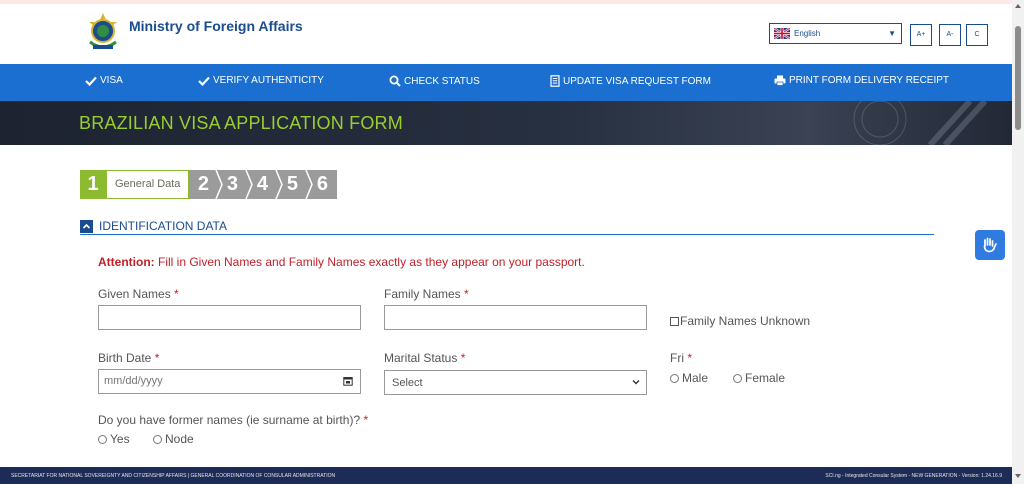 Image resolution: width=1024 pixels, height=484 pixels. What do you see at coordinates (179, 439) in the screenshot?
I see `radio-label: Node` at bounding box center [179, 439].